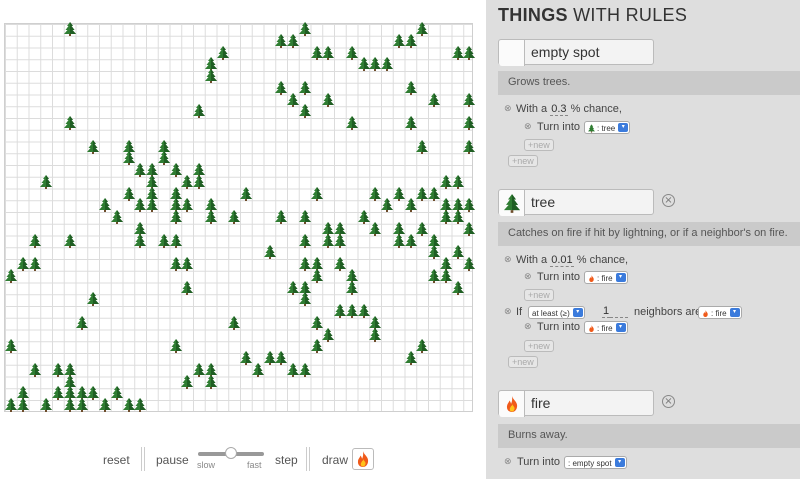  What do you see at coordinates (606, 277) in the screenshot?
I see `target-select: : fire ▾` at bounding box center [606, 277].